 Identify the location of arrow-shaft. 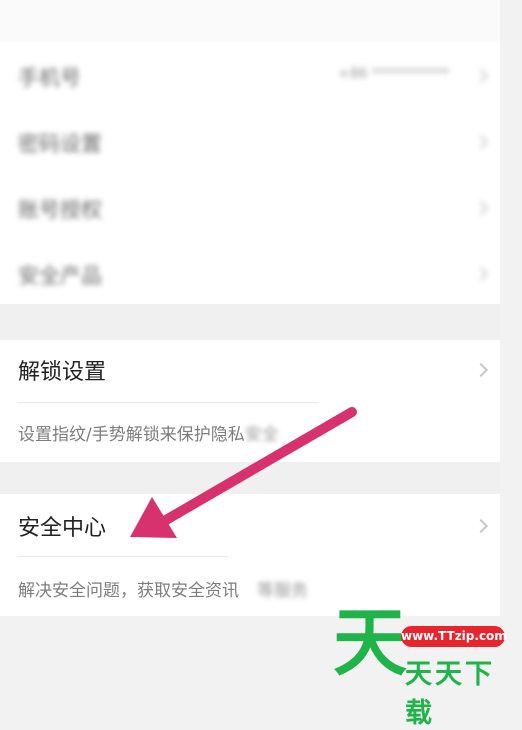
(259, 466).